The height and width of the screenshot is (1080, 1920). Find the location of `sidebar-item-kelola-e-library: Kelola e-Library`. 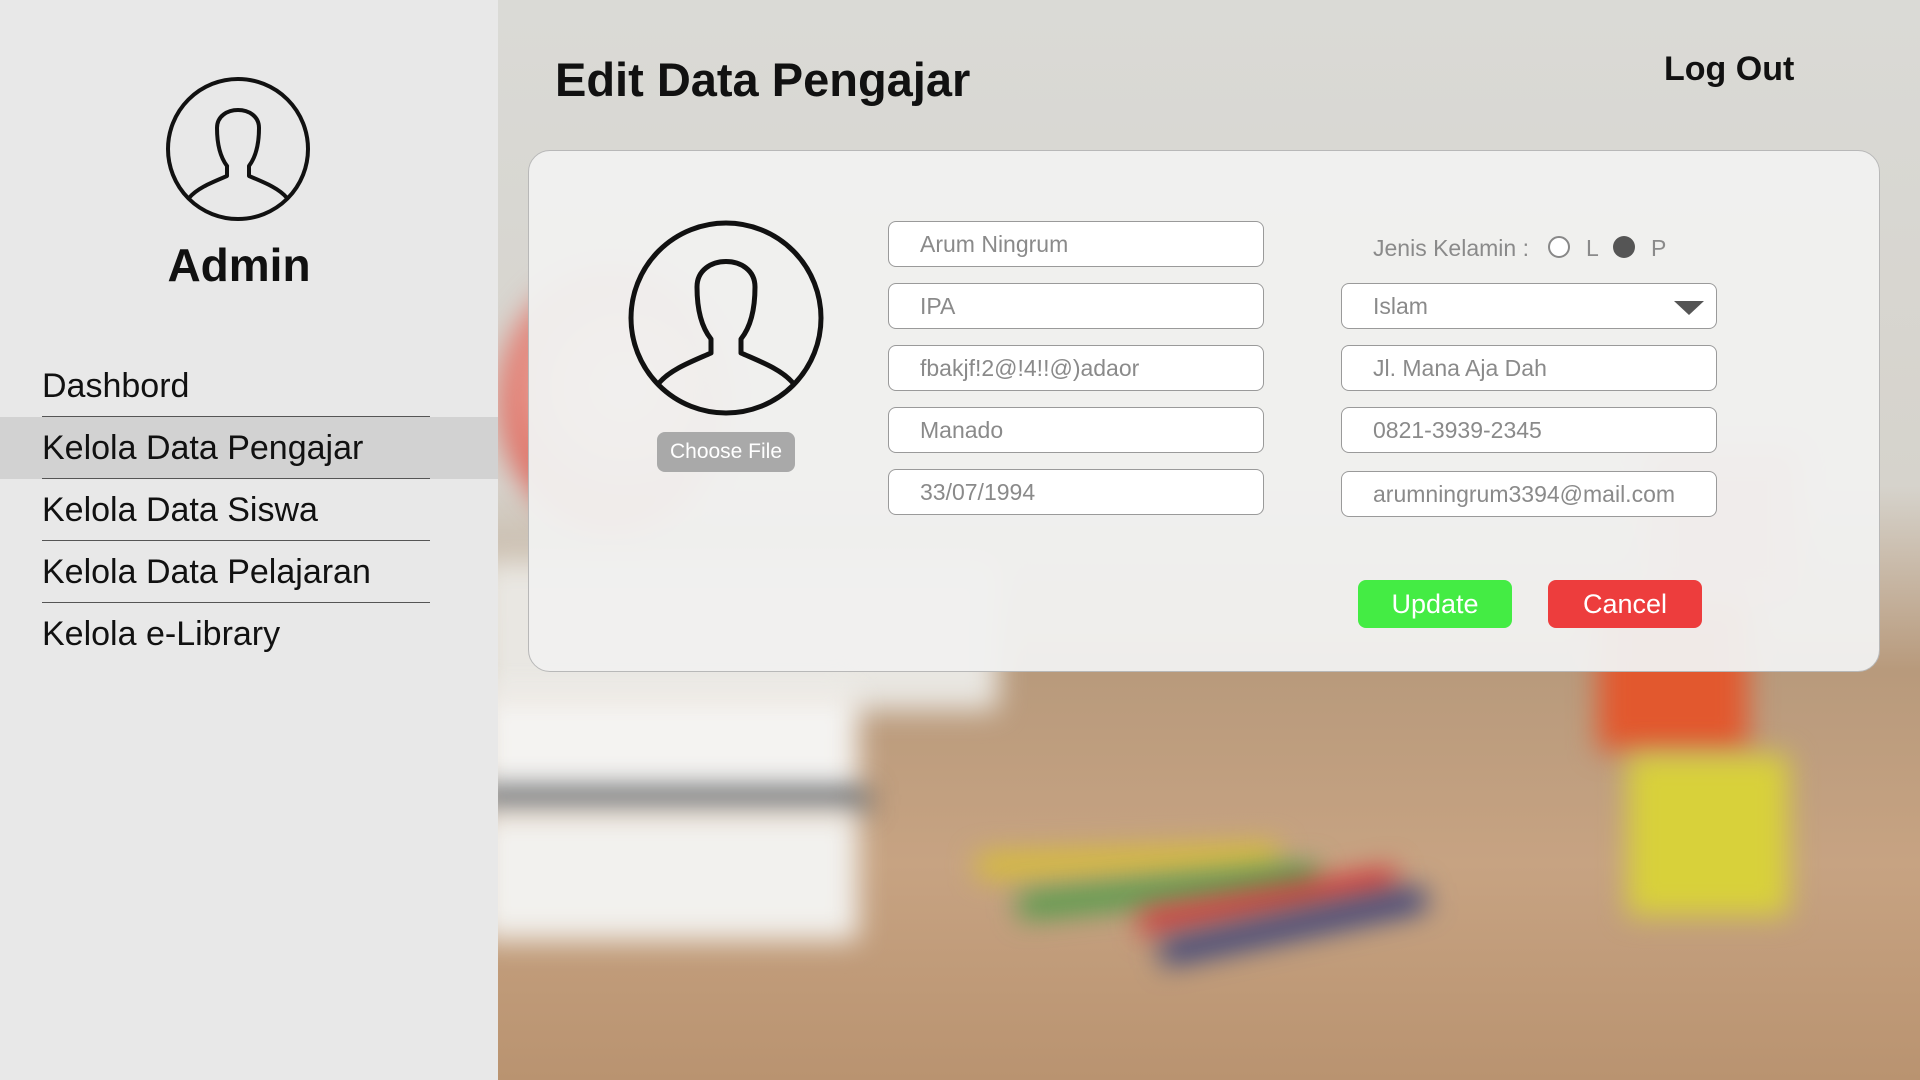

sidebar-item-kelola-e-library: Kelola e-Library is located at coordinates (249, 634).